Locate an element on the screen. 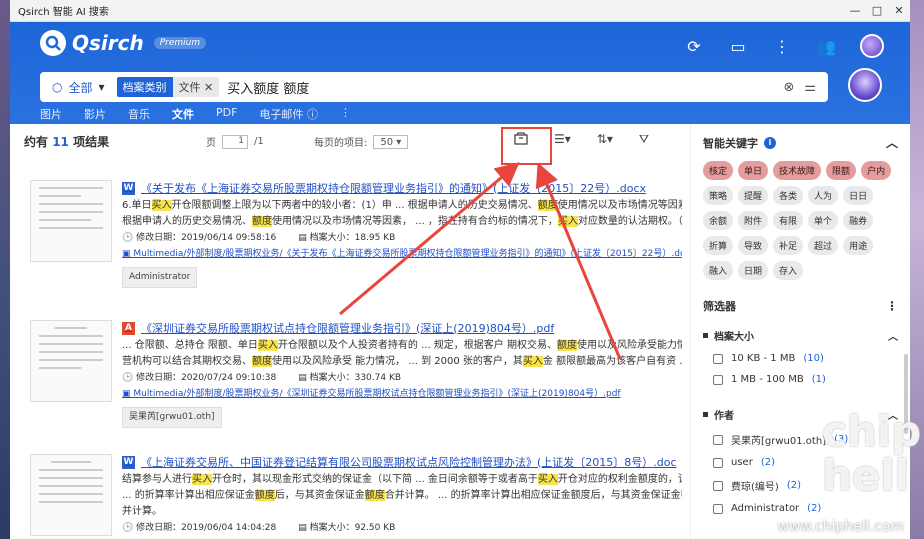  keyword-chip: 余额 is located at coordinates (718, 220).